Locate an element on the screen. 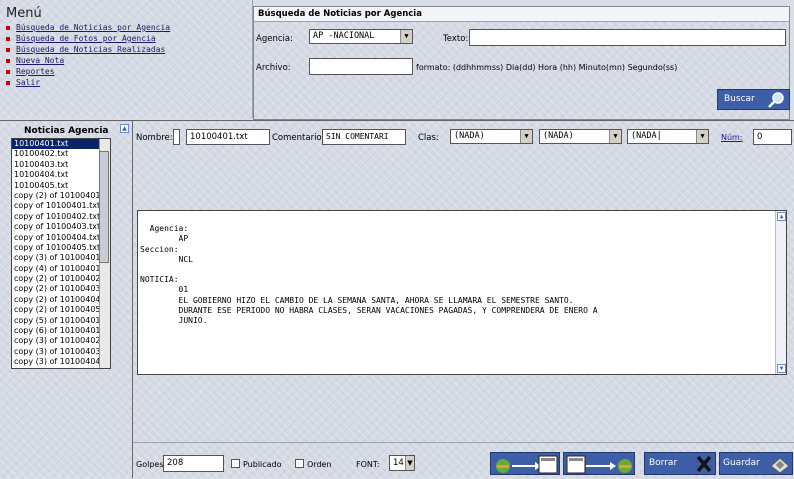  list-item: copy (2) of 10100401 is located at coordinates (61, 196).